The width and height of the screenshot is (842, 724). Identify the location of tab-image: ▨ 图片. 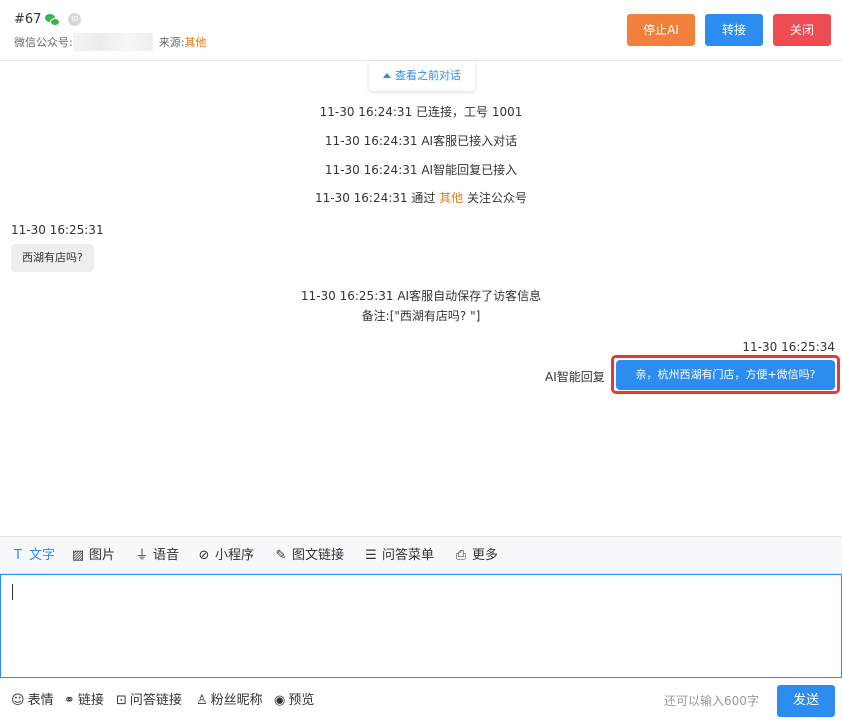
(93, 556).